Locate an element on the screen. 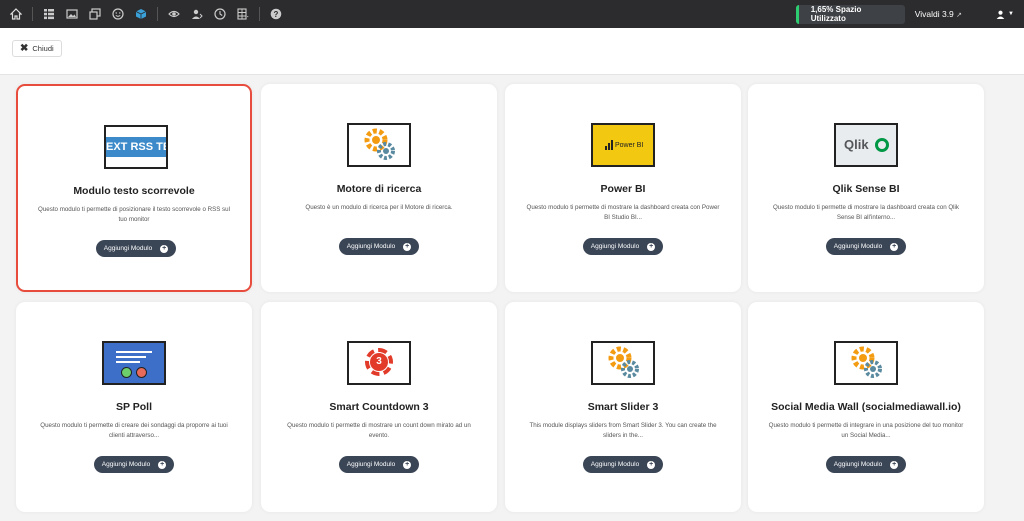 This screenshot has width=1024, height=521. rss-thumbnail-text: EXT RSS TEXT is located at coordinates (136, 147).